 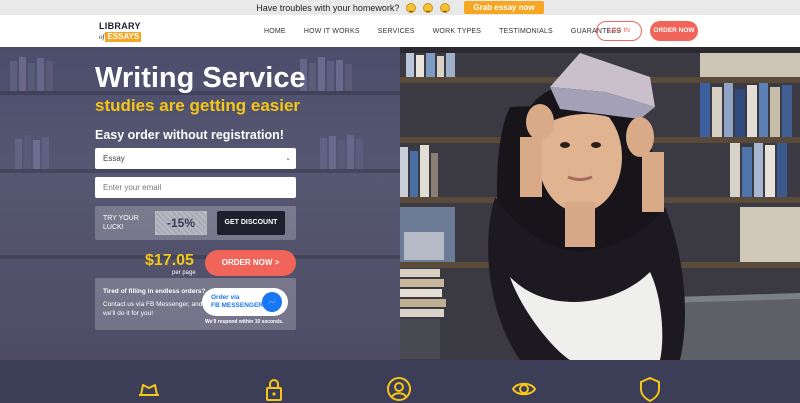 What do you see at coordinates (120, 26) in the screenshot?
I see `logo-line1: LIBRARY` at bounding box center [120, 26].